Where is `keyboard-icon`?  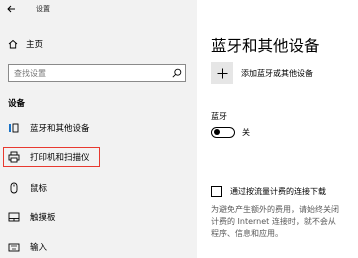
keyboard-icon is located at coordinates (14, 247).